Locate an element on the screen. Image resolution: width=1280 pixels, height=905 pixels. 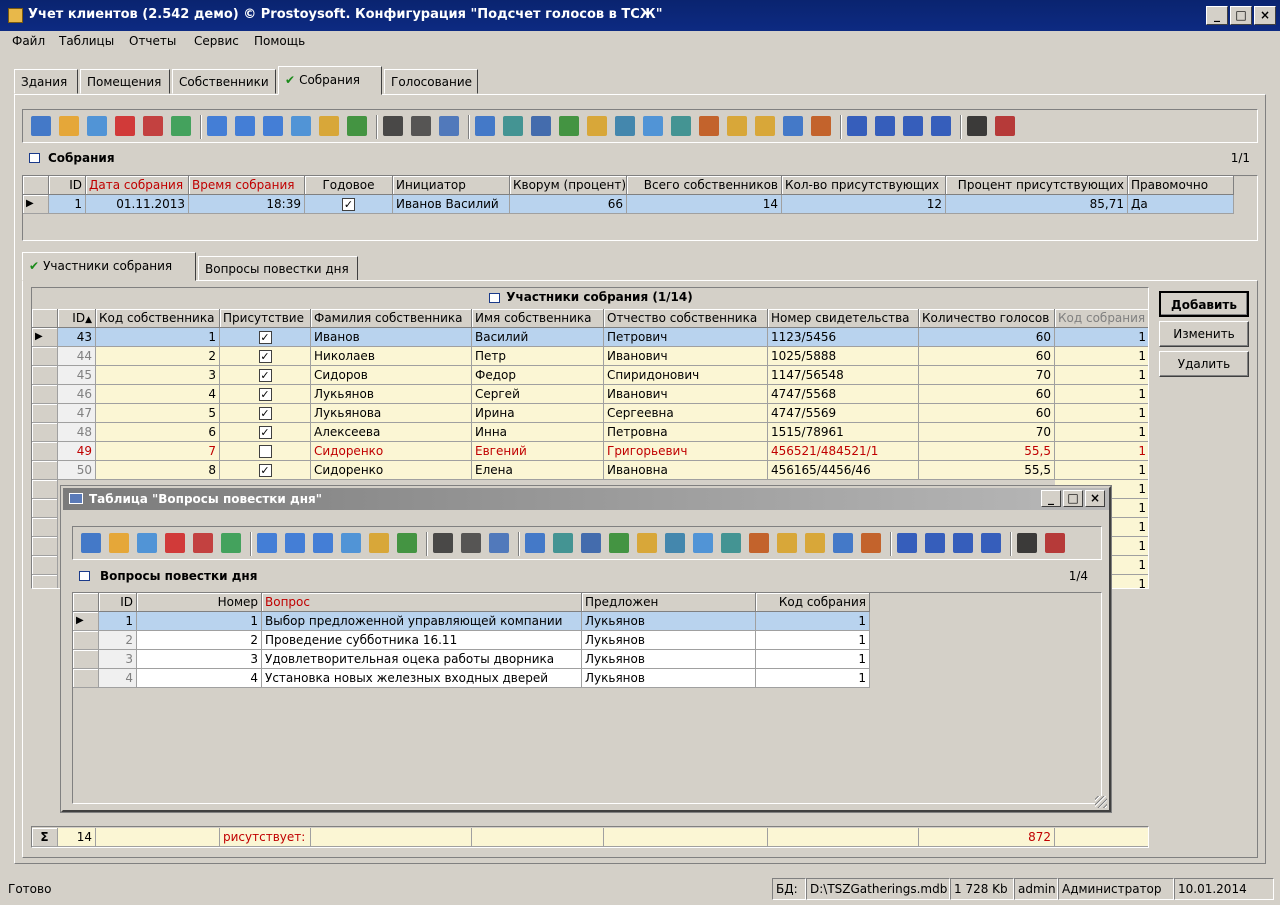
col-proposed-by: Предложен is located at coordinates (669, 602).